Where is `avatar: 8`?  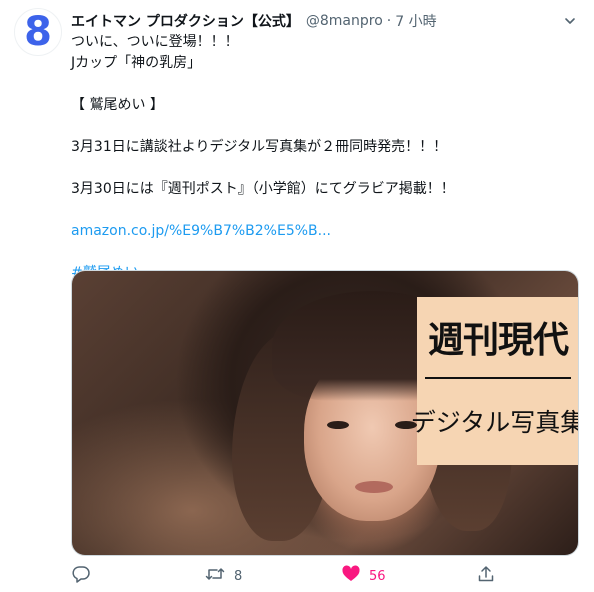
avatar: 8 is located at coordinates (38, 32).